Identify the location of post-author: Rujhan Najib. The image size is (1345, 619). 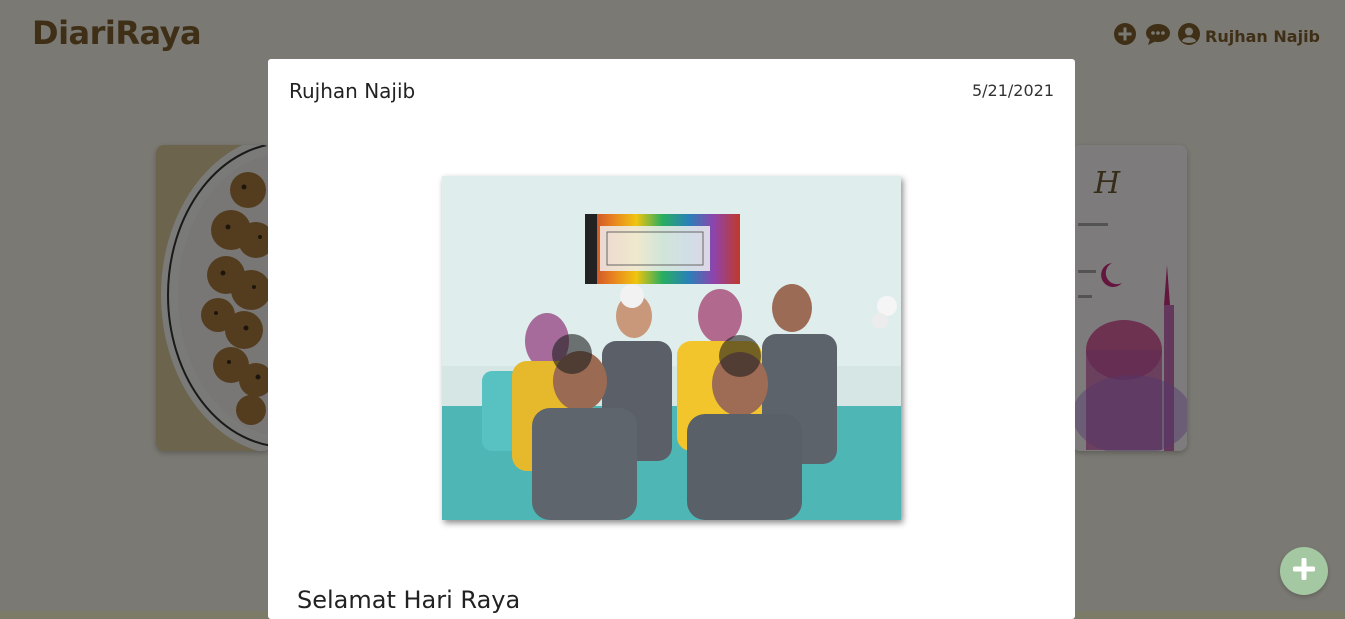
(352, 91).